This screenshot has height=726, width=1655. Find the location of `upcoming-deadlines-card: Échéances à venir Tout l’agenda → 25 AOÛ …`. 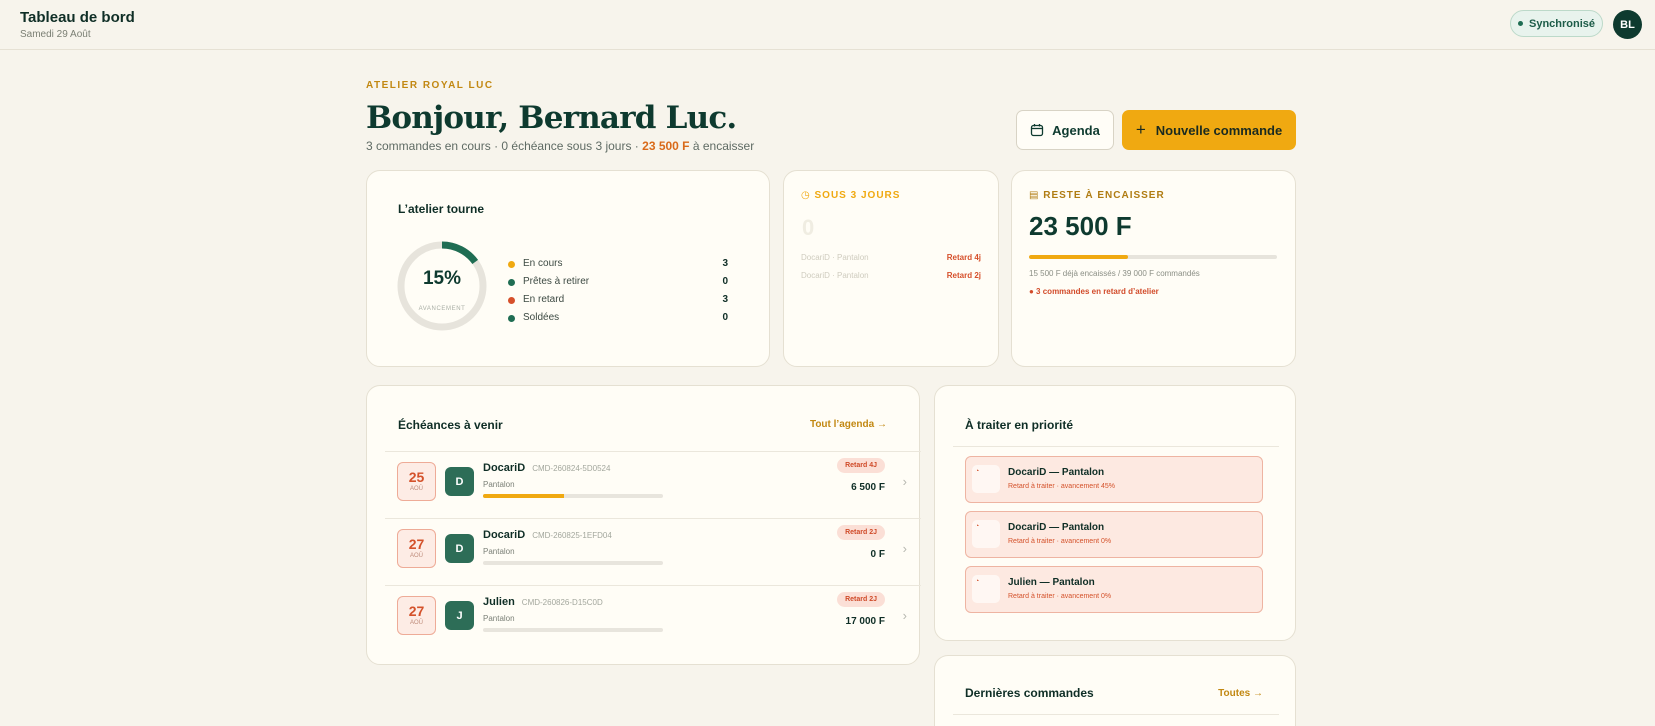

upcoming-deadlines-card: Échéances à venir Tout l’agenda → 25 AOÛ … is located at coordinates (643, 525).